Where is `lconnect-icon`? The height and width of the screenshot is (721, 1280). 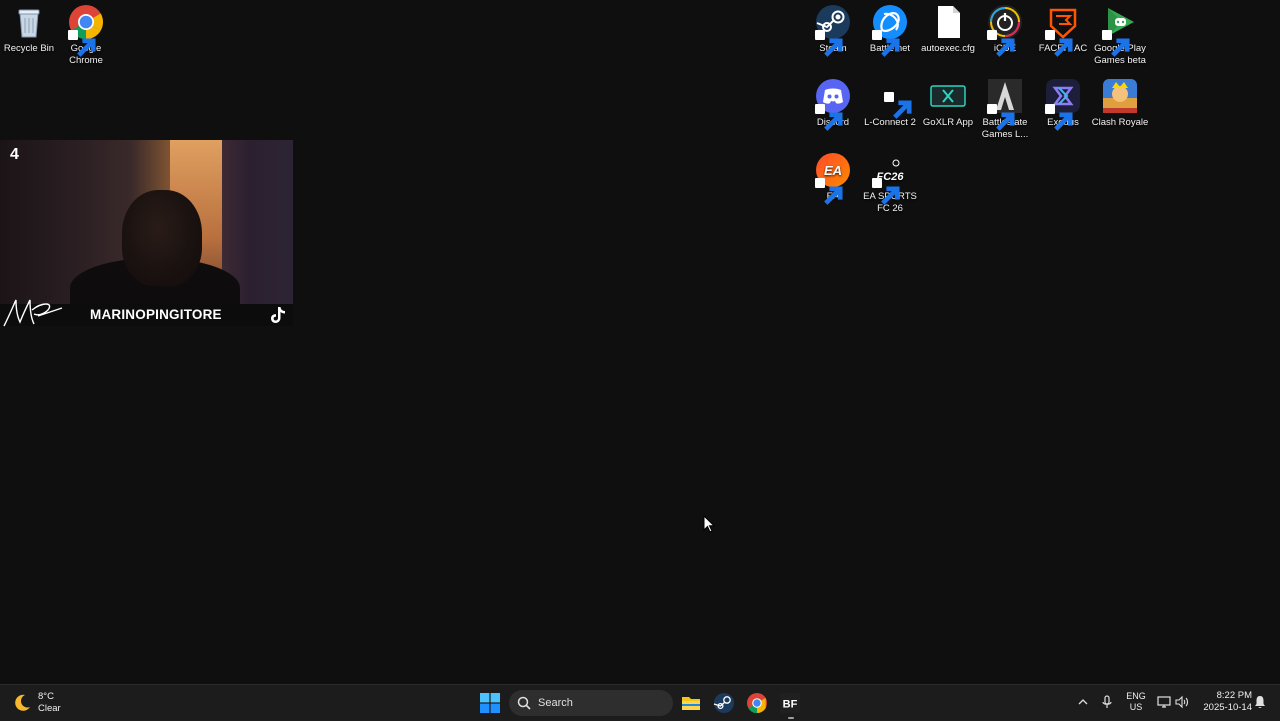 lconnect-icon is located at coordinates (892, 98).